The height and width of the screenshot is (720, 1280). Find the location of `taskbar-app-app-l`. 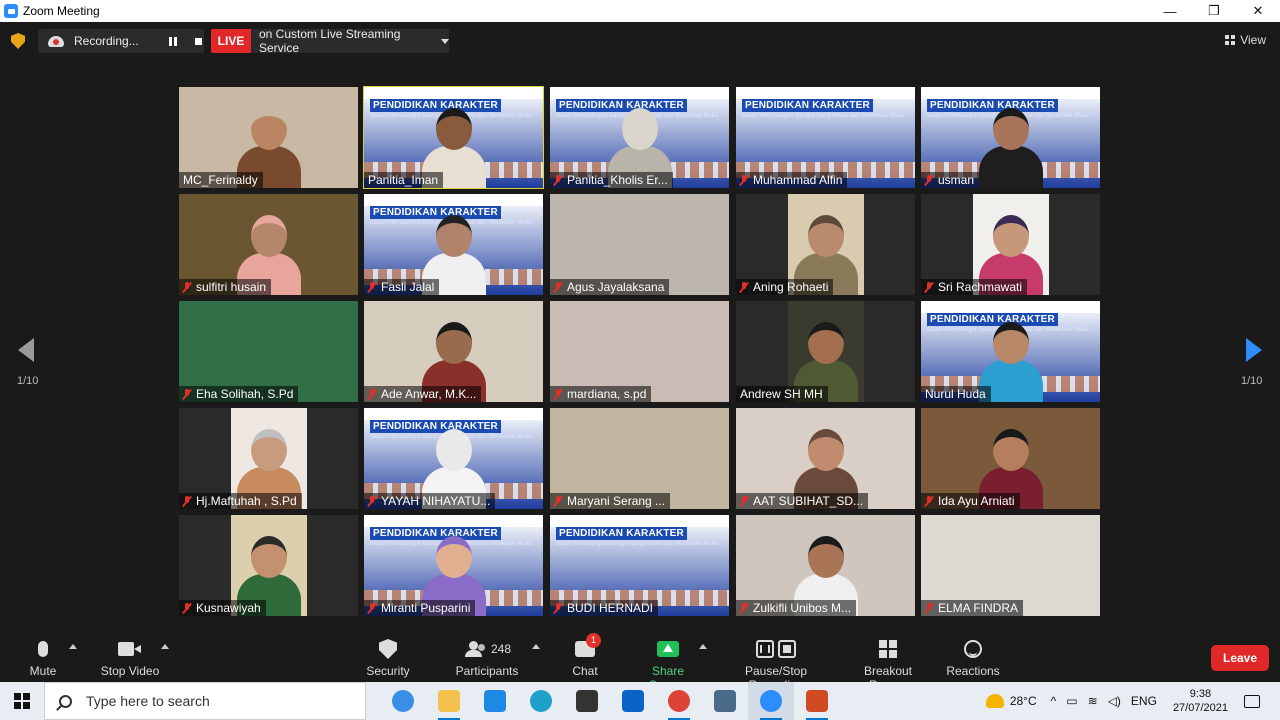

taskbar-app-app-l is located at coordinates (495, 701).